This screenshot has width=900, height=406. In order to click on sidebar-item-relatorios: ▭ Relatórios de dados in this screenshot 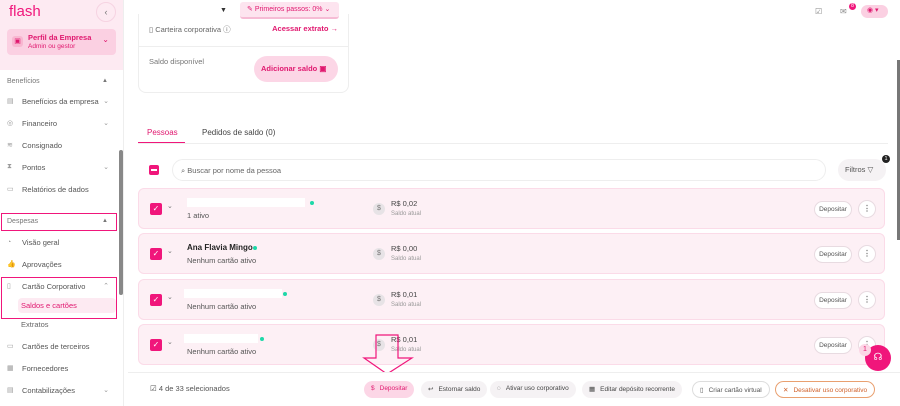, I will do `click(59, 189)`.